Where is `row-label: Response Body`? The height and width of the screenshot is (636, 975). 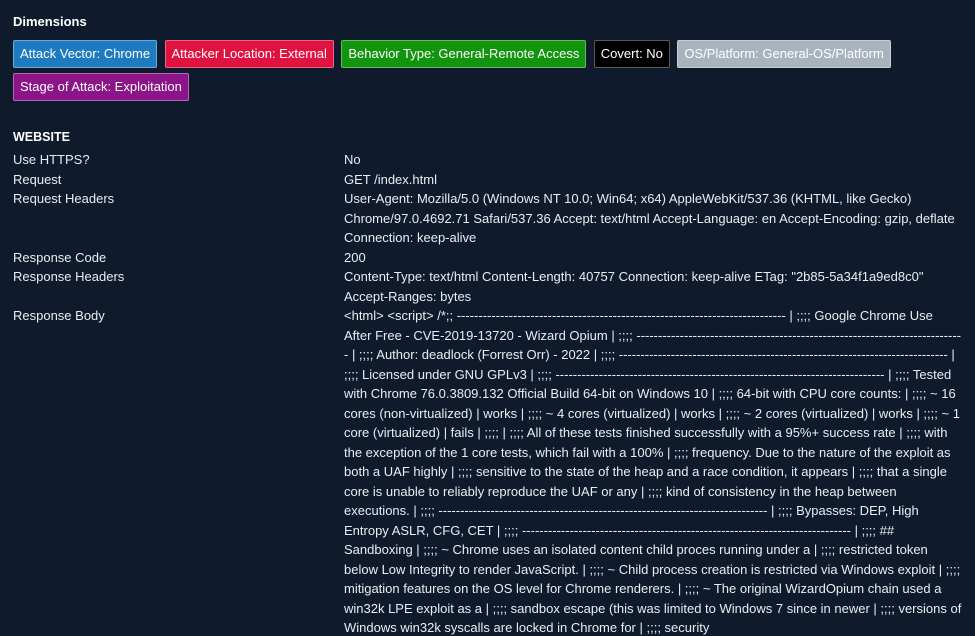
row-label: Response Body is located at coordinates (59, 315).